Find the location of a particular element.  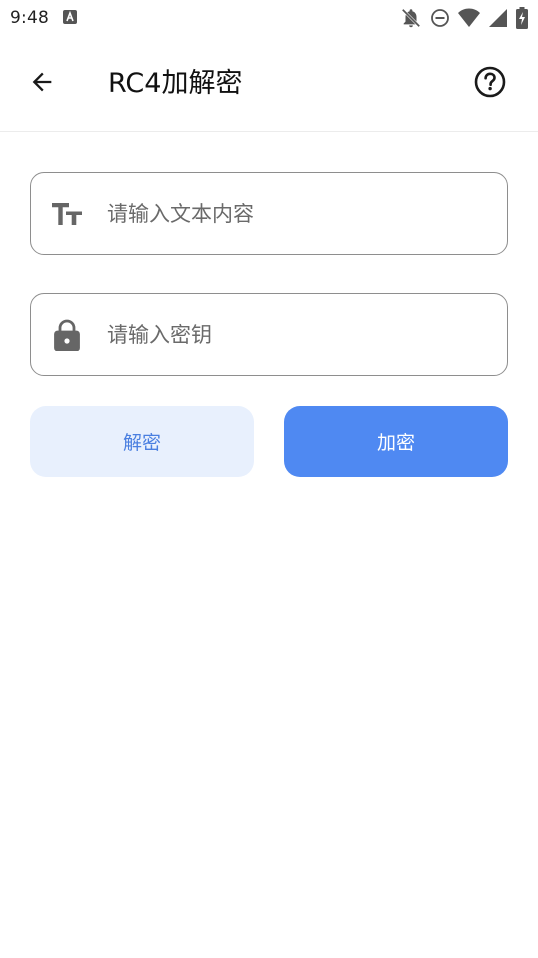

bell-off-icon is located at coordinates (411, 18).